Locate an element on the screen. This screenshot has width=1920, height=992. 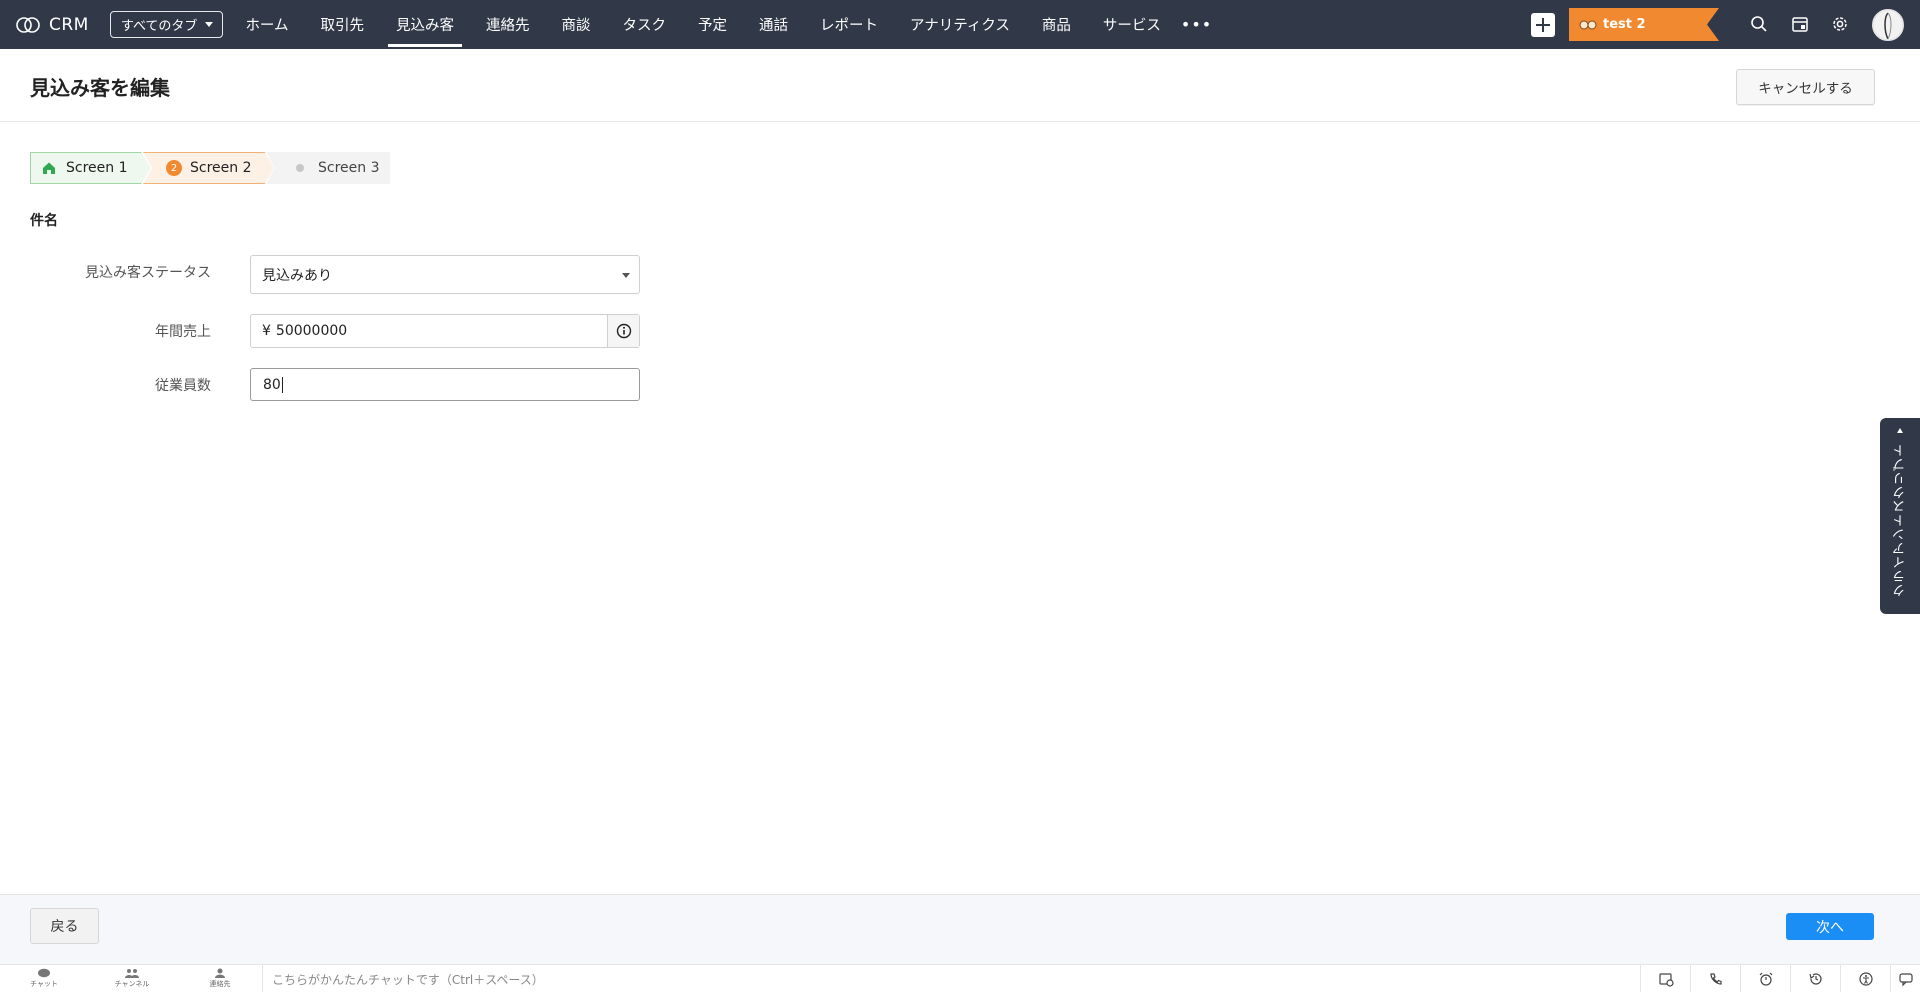
bottom-item-label: 連絡先 is located at coordinates (220, 984).